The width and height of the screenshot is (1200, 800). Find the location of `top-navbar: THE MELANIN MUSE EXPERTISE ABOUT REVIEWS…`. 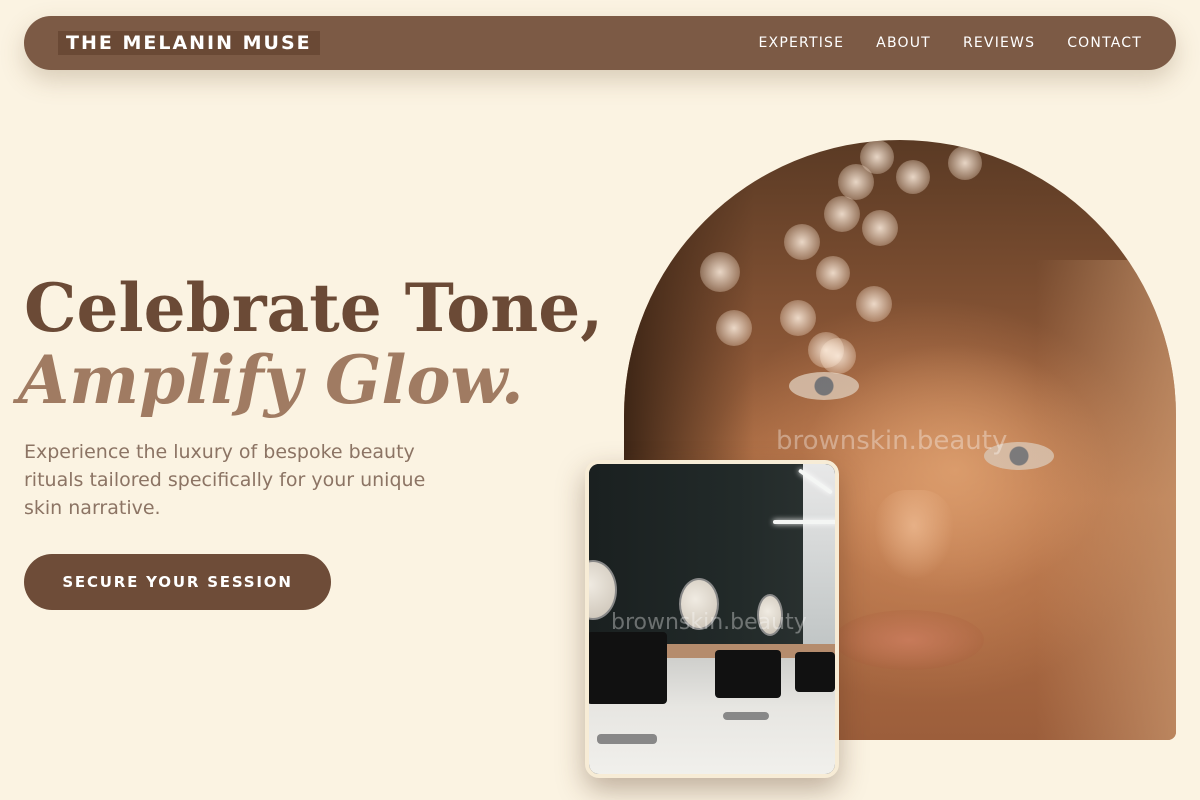

top-navbar: THE MELANIN MUSE EXPERTISE ABOUT REVIEWS… is located at coordinates (600, 43).